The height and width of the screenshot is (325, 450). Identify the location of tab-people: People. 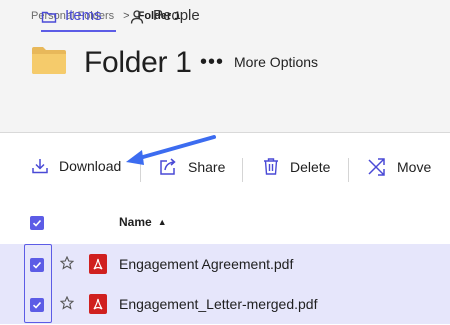
(169, 16).